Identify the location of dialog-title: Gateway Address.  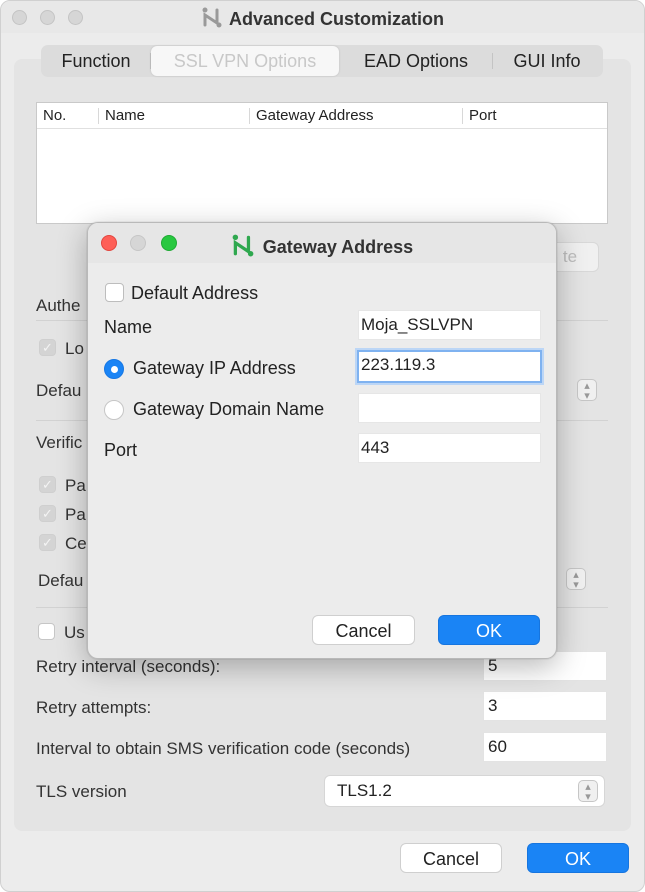
(322, 247).